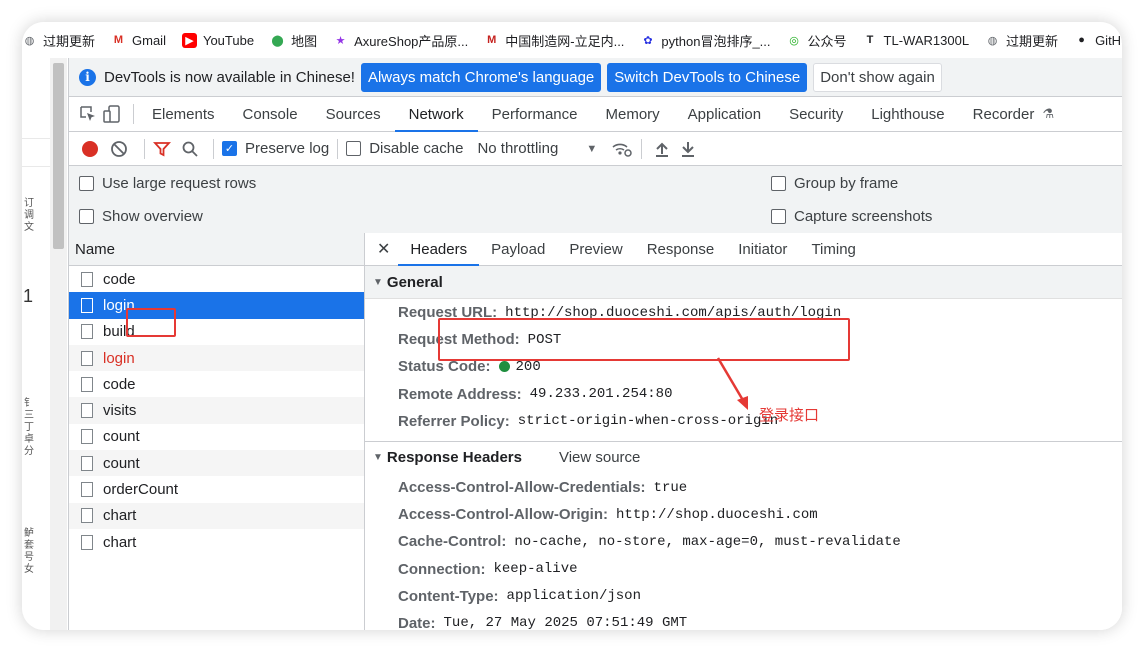 This screenshot has height=653, width=1145. What do you see at coordinates (141, 490) in the screenshot?
I see `request-name: orderCount` at bounding box center [141, 490].